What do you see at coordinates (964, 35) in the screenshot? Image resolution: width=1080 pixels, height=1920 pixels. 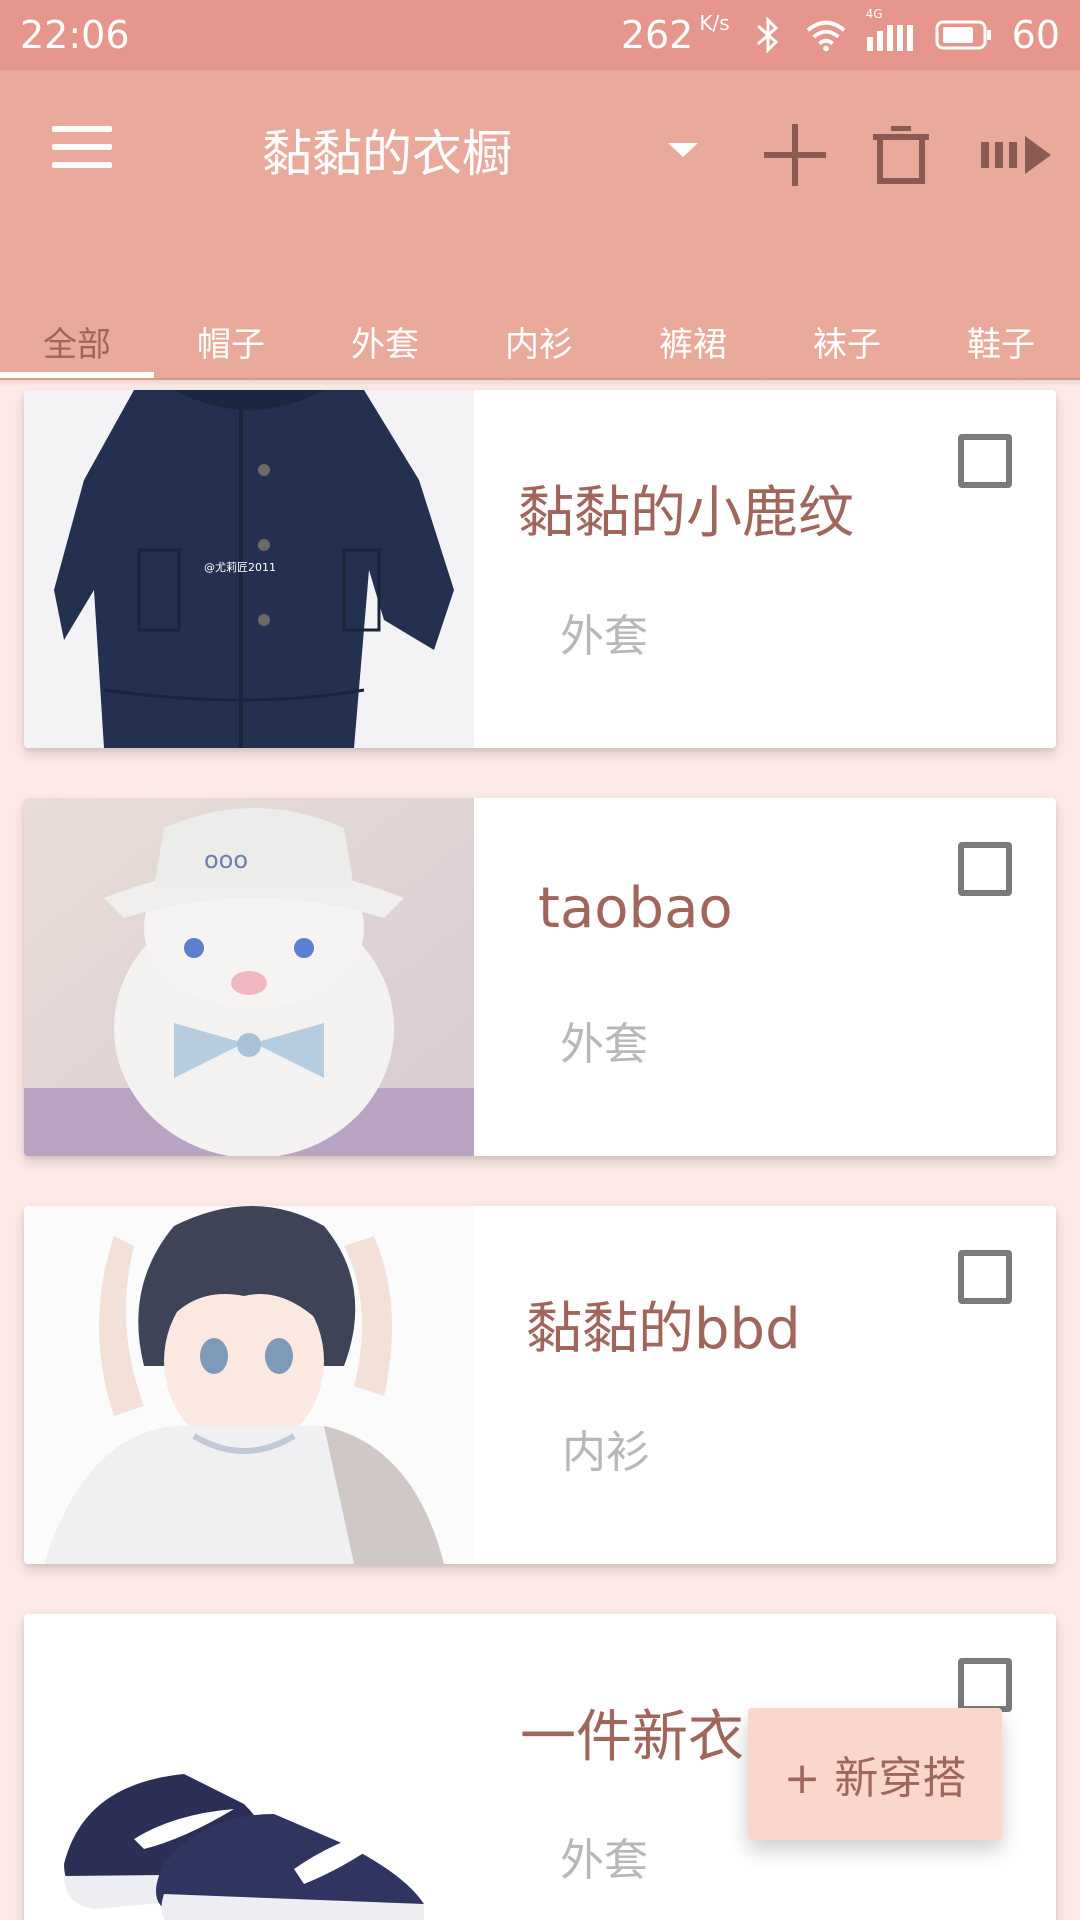 I see `battery-icon` at bounding box center [964, 35].